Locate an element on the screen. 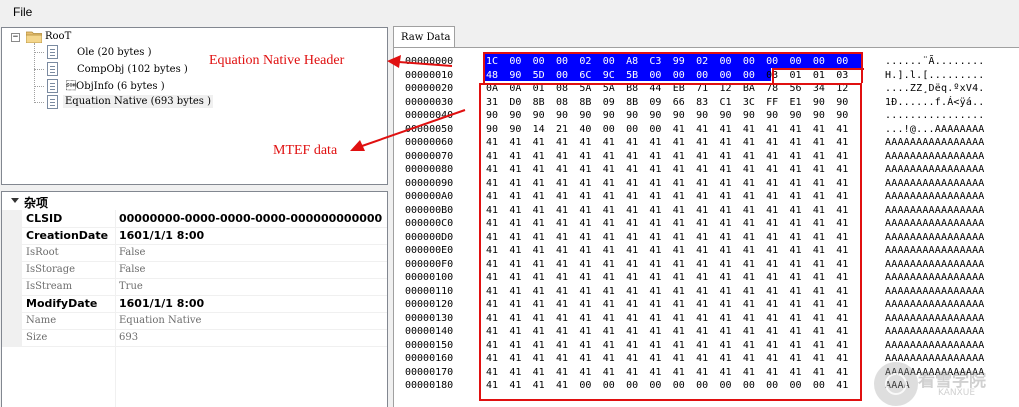  hex-byte: 5D is located at coordinates (539, 75).